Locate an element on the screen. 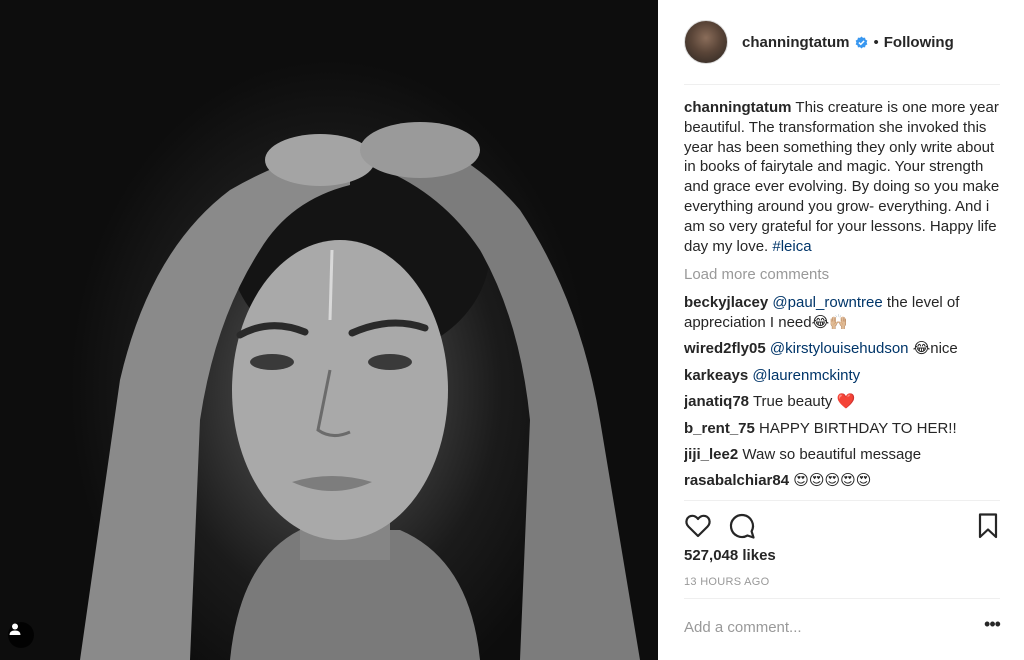  comment-item: janatiq78 True beauty ❤️ is located at coordinates (842, 402).